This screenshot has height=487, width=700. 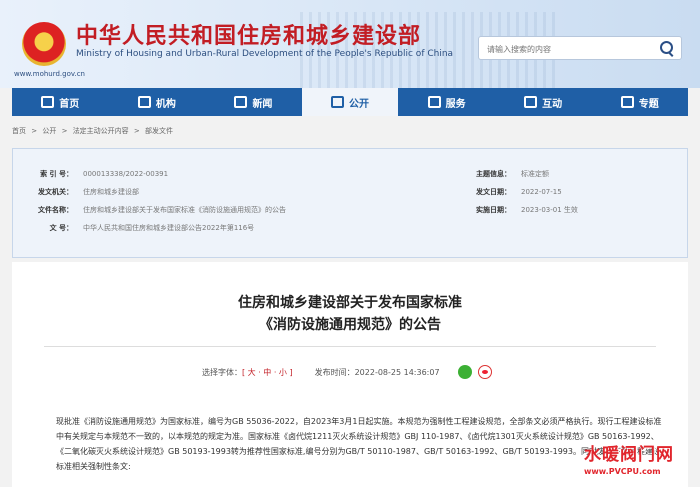 I want to click on article-title-line1: 住房和城乡建设部关于发布国家标准, so click(x=350, y=303).